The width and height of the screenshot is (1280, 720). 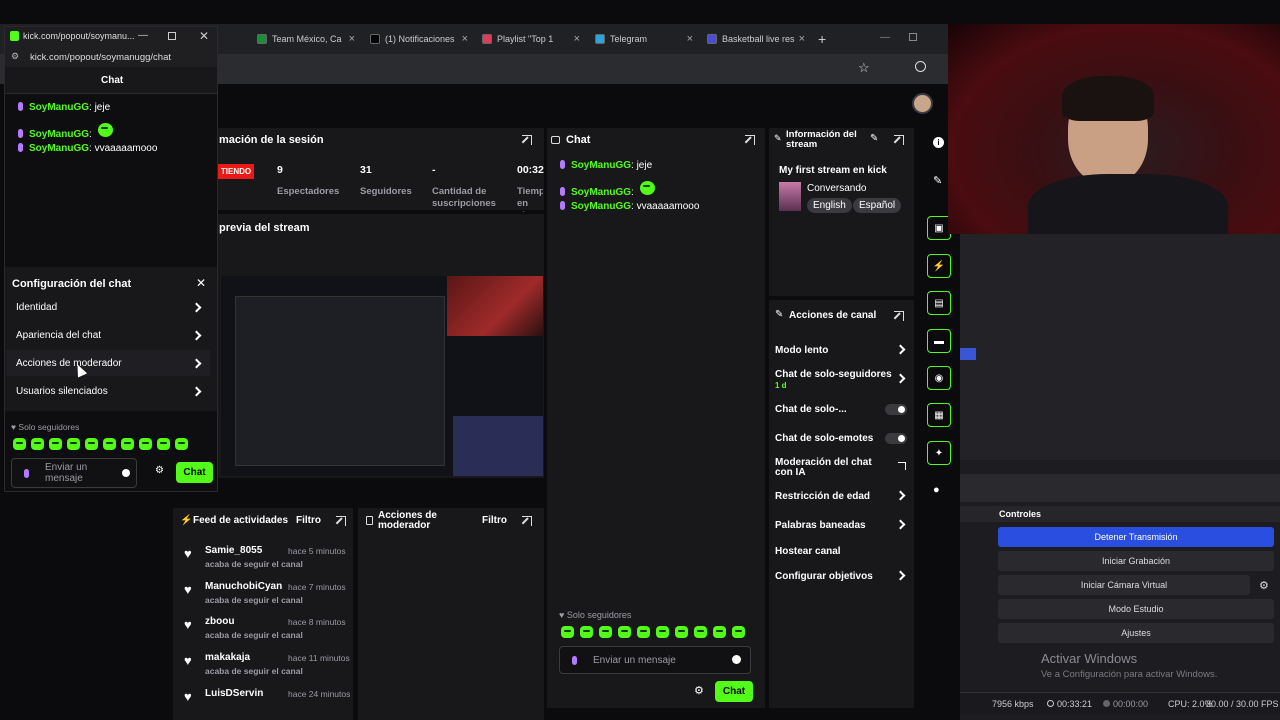 What do you see at coordinates (939, 341) in the screenshot?
I see `chat-icon: ▬` at bounding box center [939, 341].